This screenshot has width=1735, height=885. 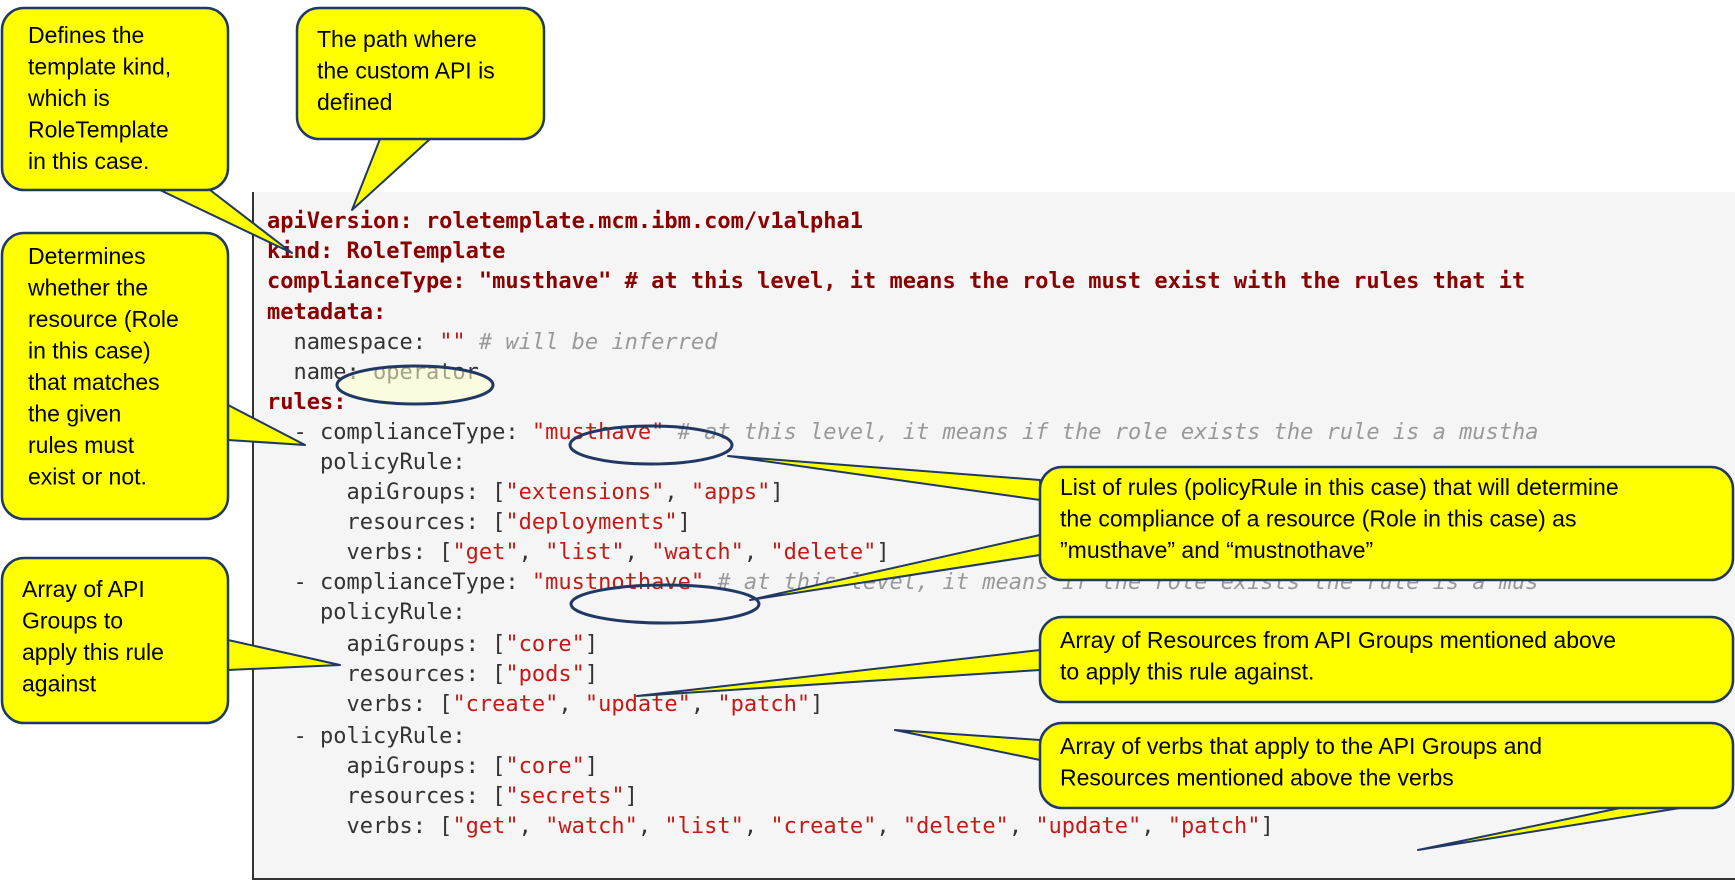 I want to click on callout-text-line: Resources mentioned above the verbs, so click(x=1257, y=778).